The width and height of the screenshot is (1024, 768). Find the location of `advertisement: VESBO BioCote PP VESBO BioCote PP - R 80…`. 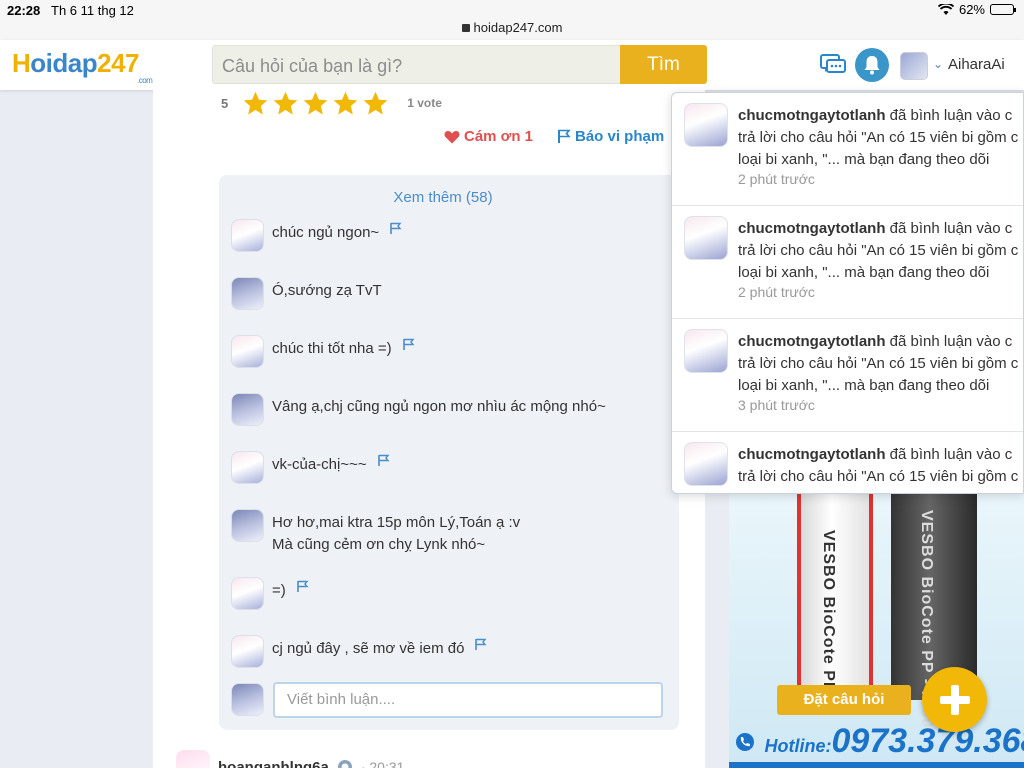

advertisement: VESBO BioCote PP VESBO BioCote PP - R 80… is located at coordinates (876, 629).